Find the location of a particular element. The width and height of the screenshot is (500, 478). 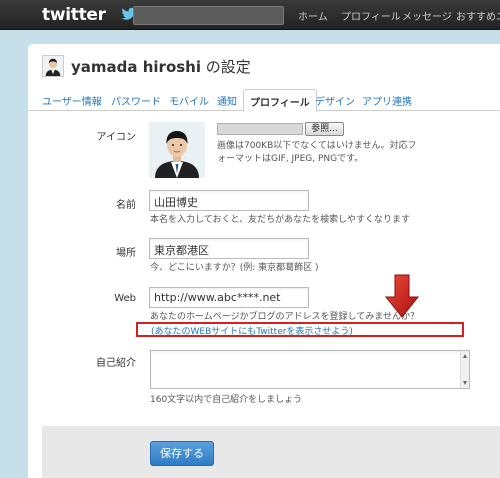

profile-image is located at coordinates (177, 150).